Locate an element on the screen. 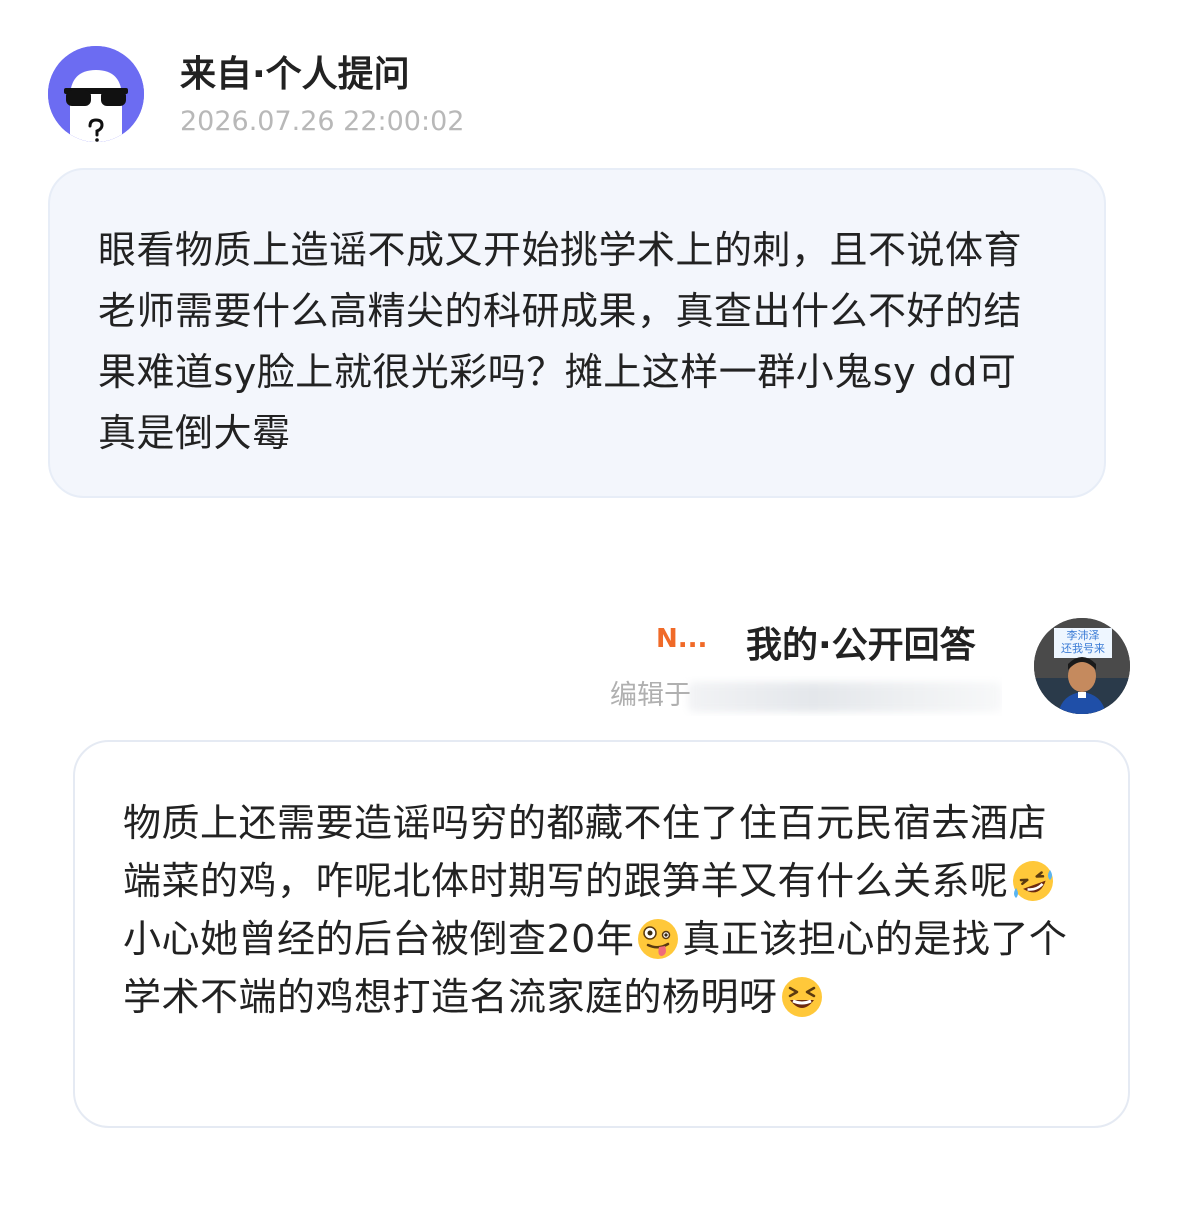 This screenshot has height=1209, width=1179. redacted-timestamp is located at coordinates (845, 697).